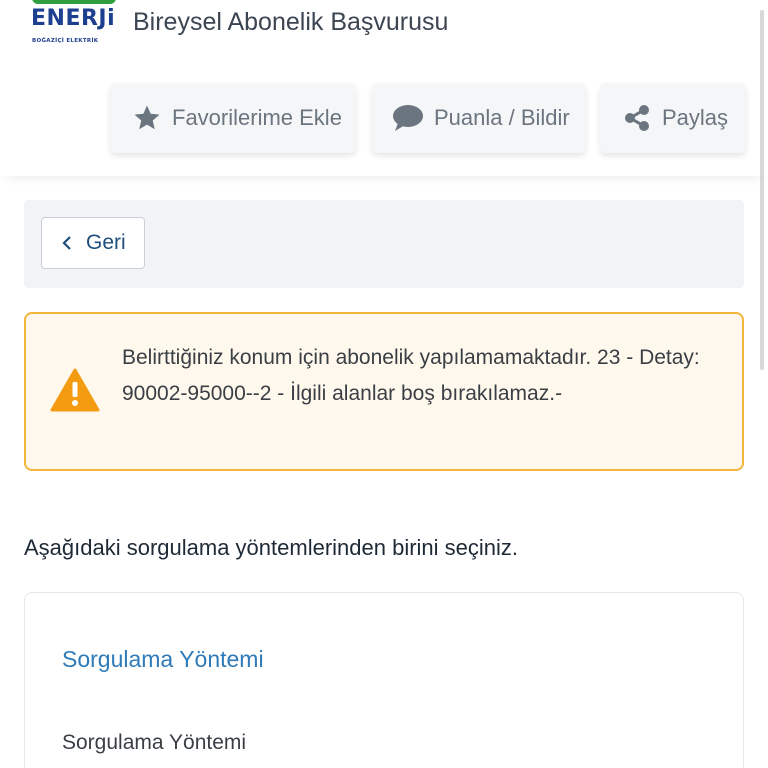  What do you see at coordinates (291, 22) in the screenshot?
I see `page-title: Bireysel Abonelik Başvurusu` at bounding box center [291, 22].